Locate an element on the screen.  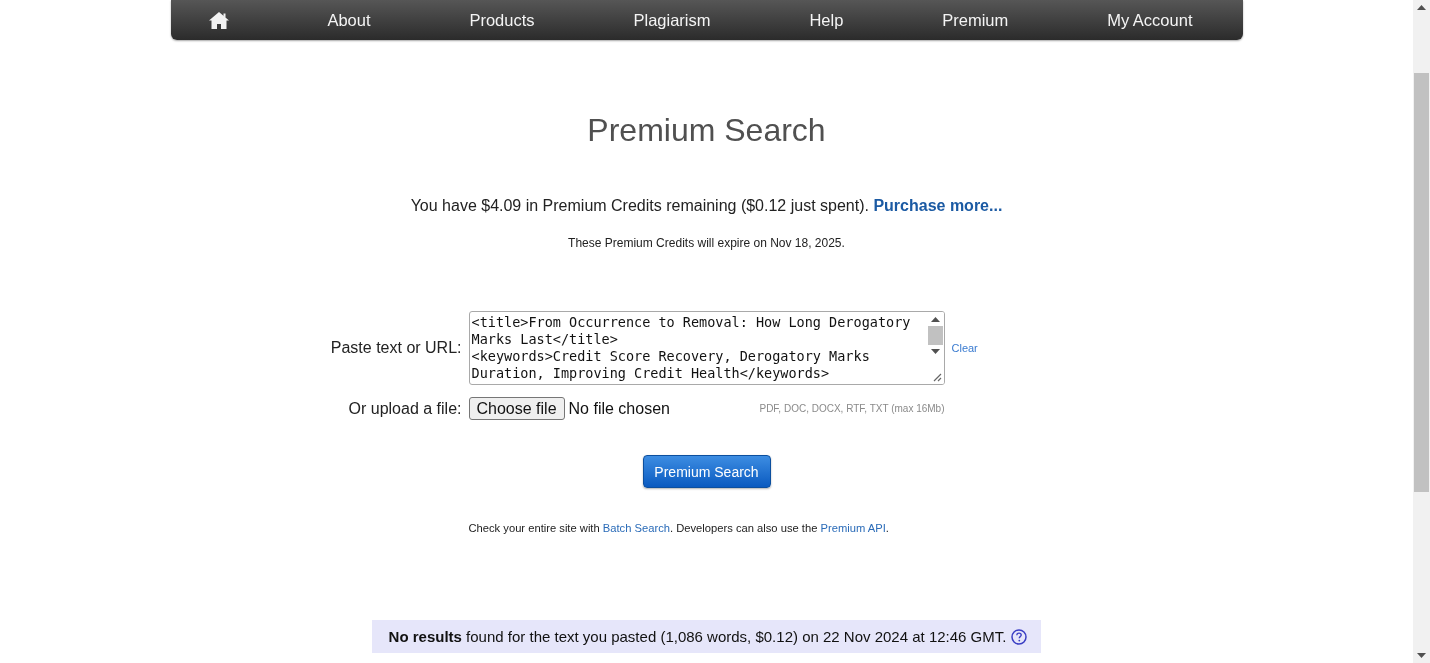
nav-link: About is located at coordinates (349, 20).